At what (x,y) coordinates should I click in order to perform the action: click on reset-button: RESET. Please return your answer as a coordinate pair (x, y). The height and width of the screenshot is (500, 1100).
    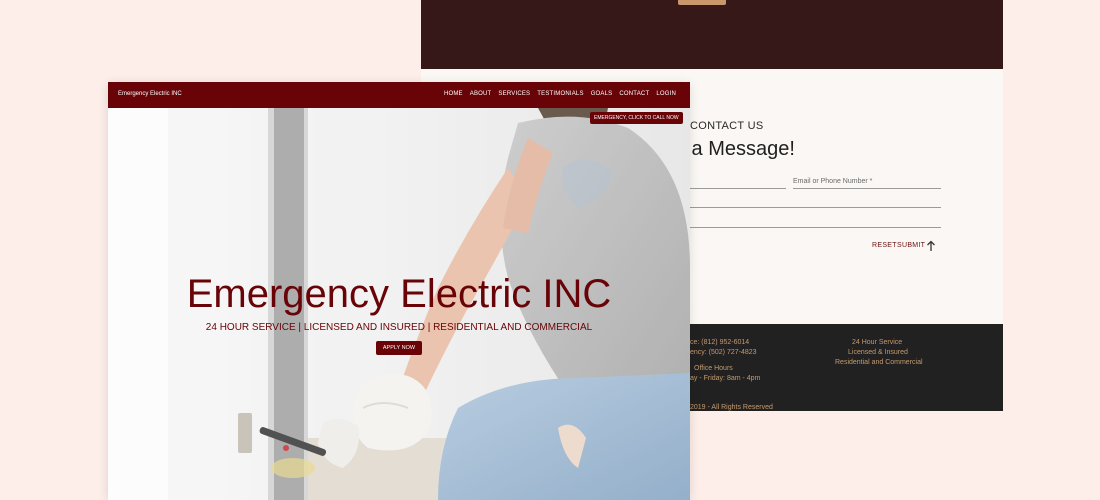
    Looking at the image, I should click on (884, 245).